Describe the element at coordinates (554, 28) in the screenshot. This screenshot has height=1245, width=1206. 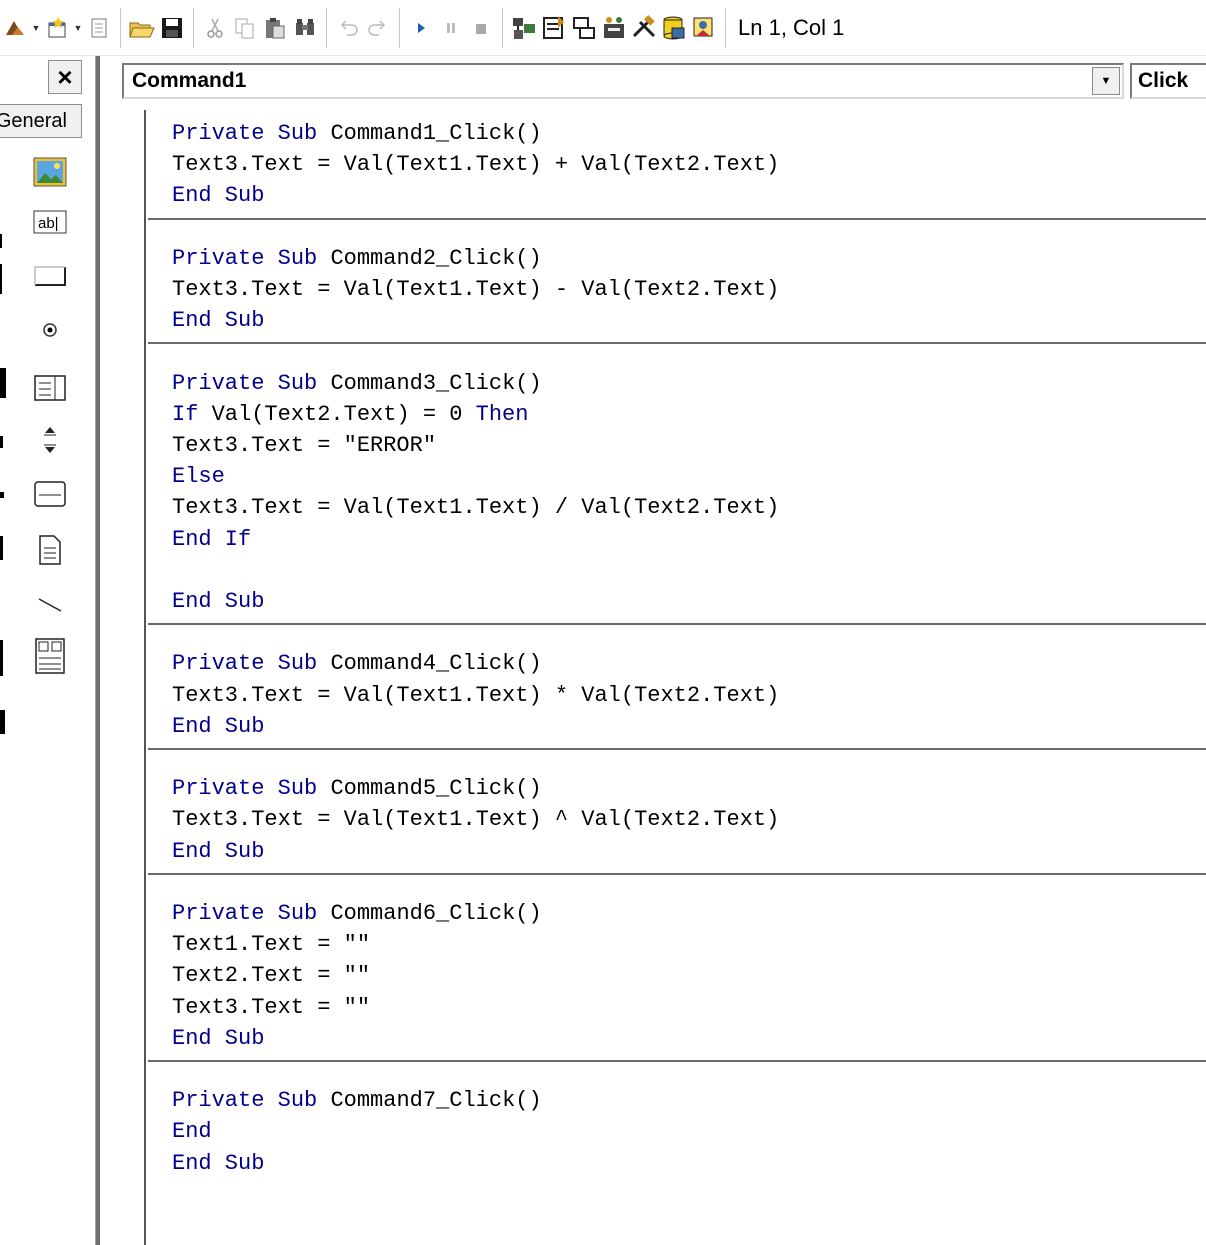
I see `properties-icon` at that location.